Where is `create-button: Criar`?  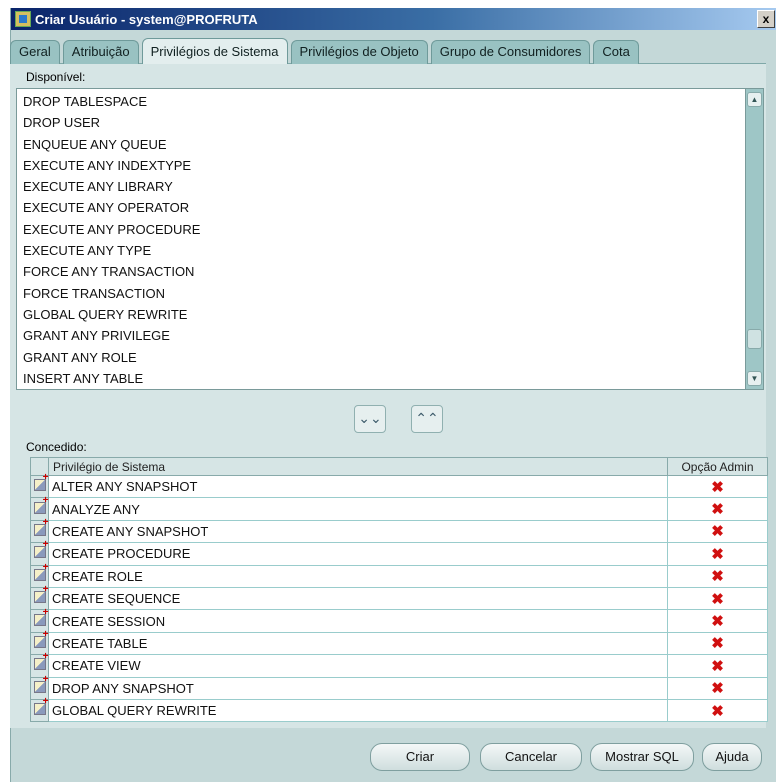 create-button: Criar is located at coordinates (420, 757).